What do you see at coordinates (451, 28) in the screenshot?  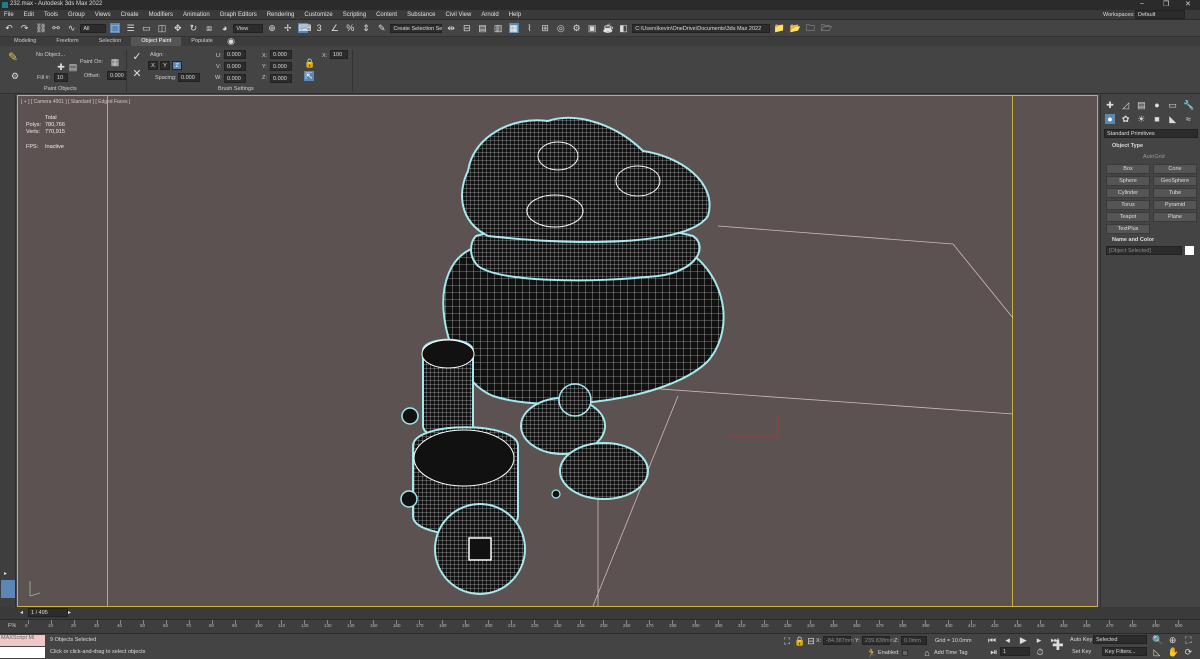 I see `mirror-icon: ⇹` at bounding box center [451, 28].